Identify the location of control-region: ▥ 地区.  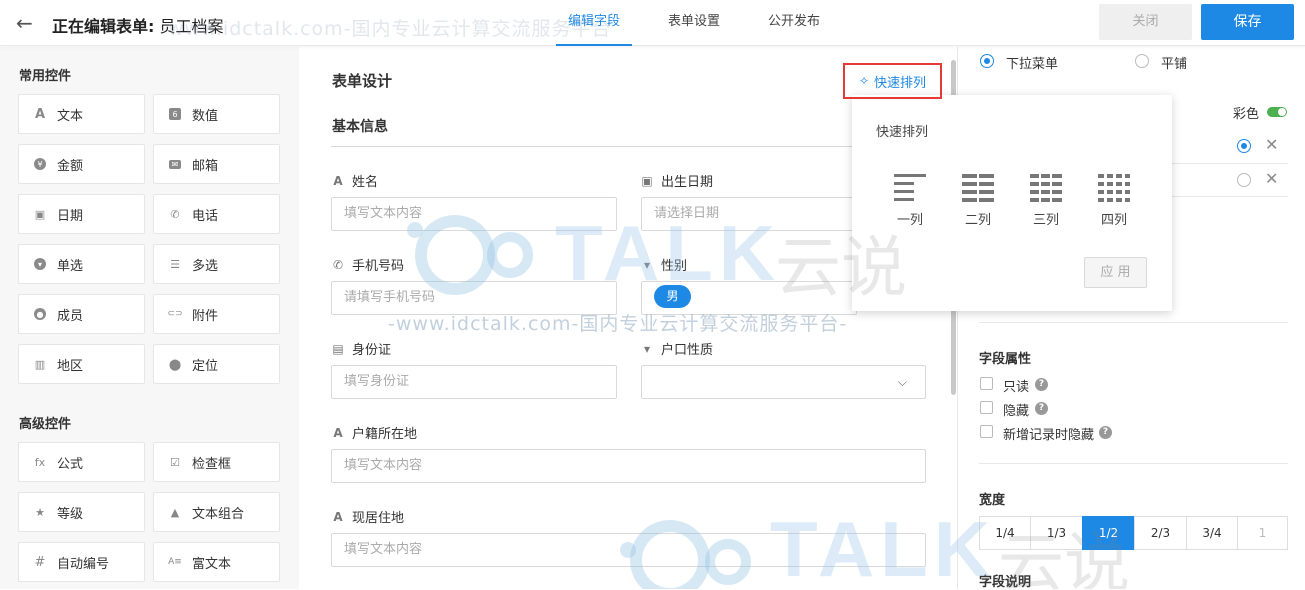
(81, 364).